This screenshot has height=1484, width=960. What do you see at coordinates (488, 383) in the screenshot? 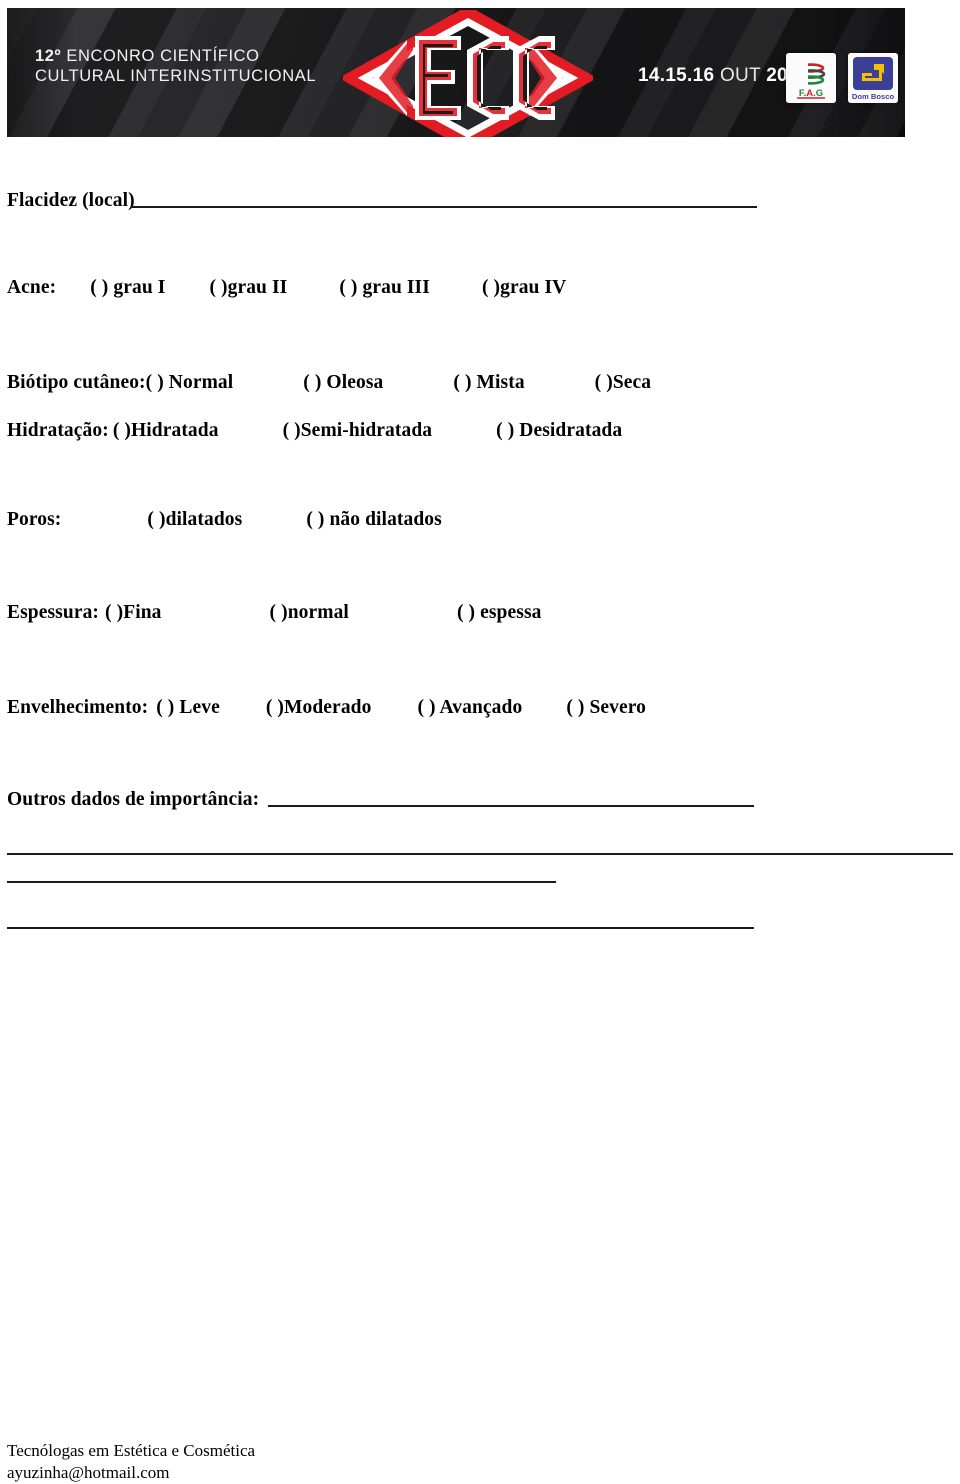
I see `field-biotipo-option-3: ( ) Mista` at bounding box center [488, 383].